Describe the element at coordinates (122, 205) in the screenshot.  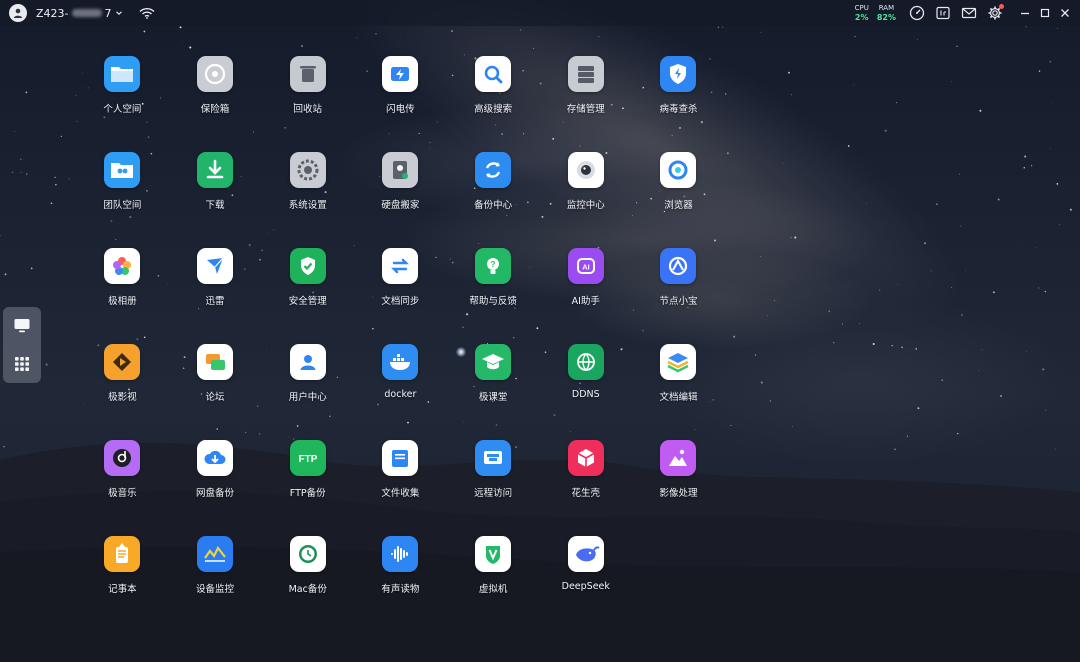
I see `app-label: 团队空间` at that location.